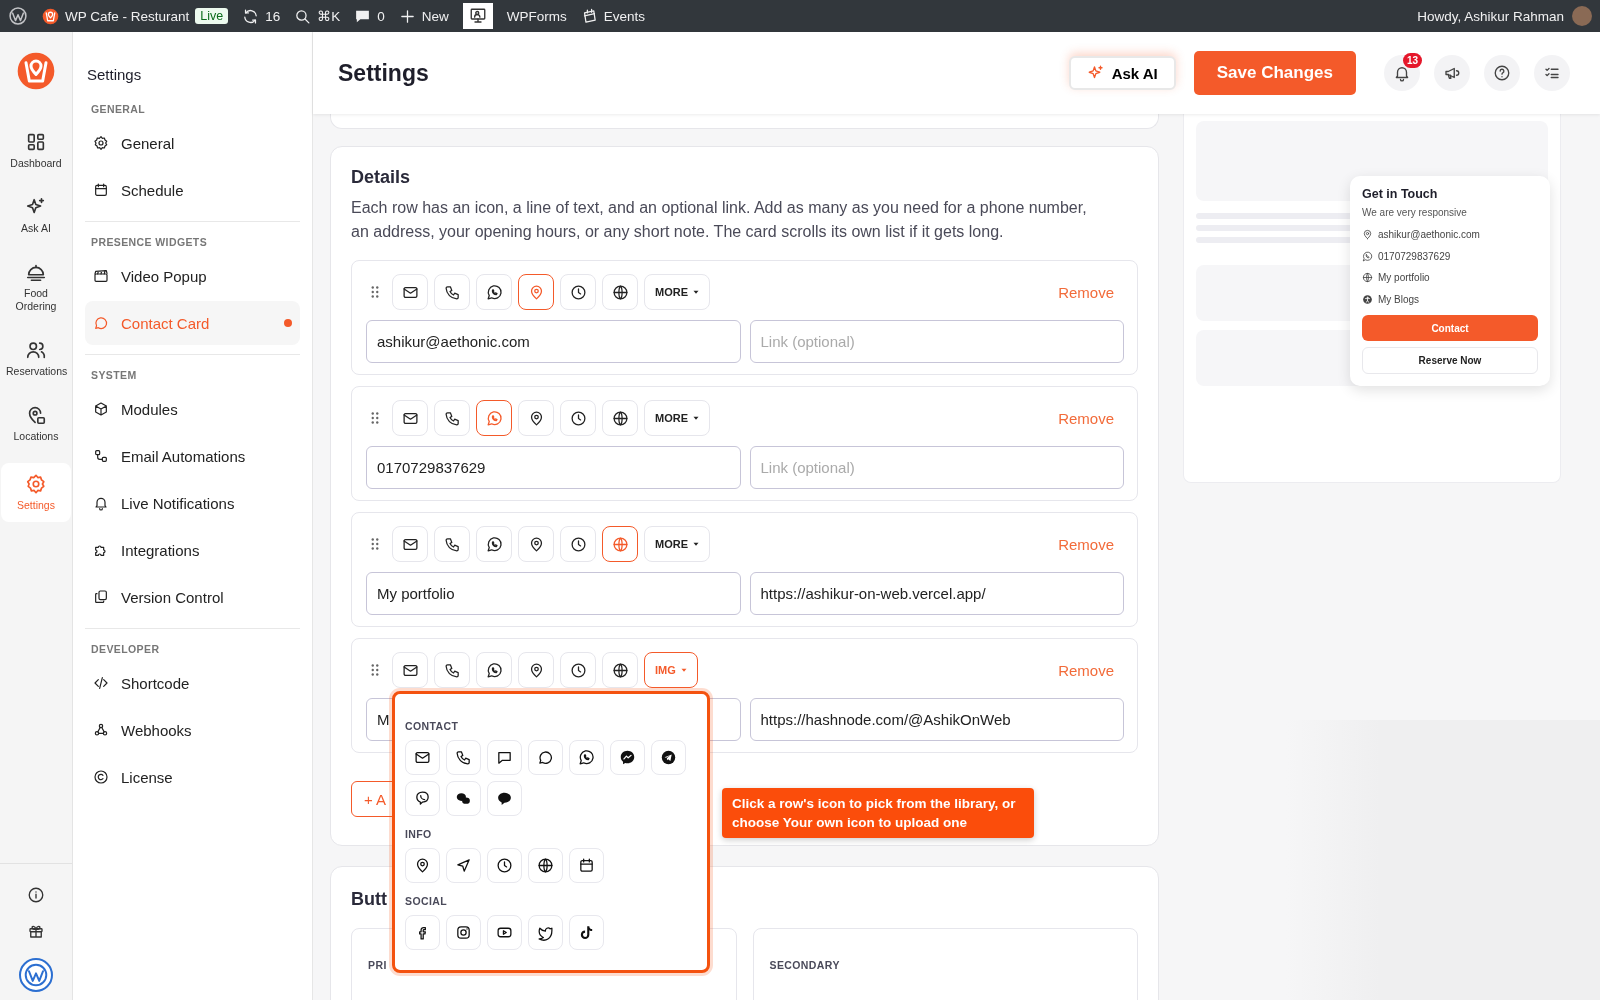 This screenshot has height=1000, width=1600. I want to click on notifications-button: 13, so click(1402, 73).